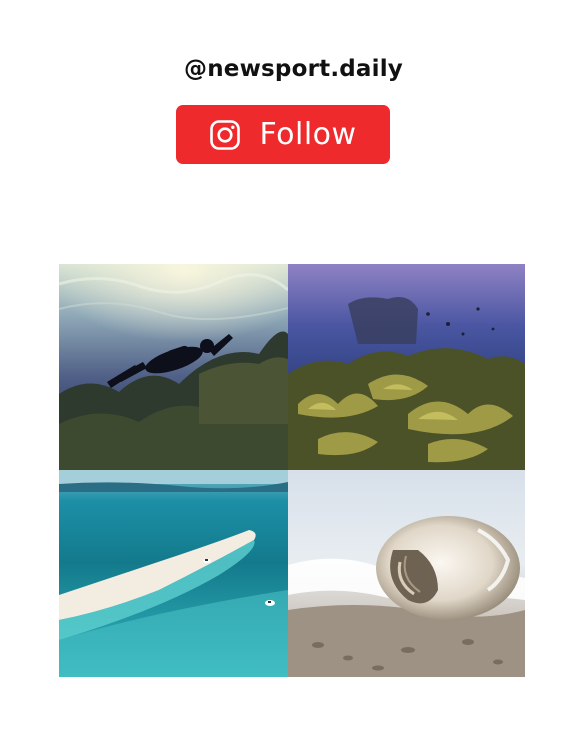  What do you see at coordinates (406, 573) in the screenshot?
I see `photo-seashell` at bounding box center [406, 573].